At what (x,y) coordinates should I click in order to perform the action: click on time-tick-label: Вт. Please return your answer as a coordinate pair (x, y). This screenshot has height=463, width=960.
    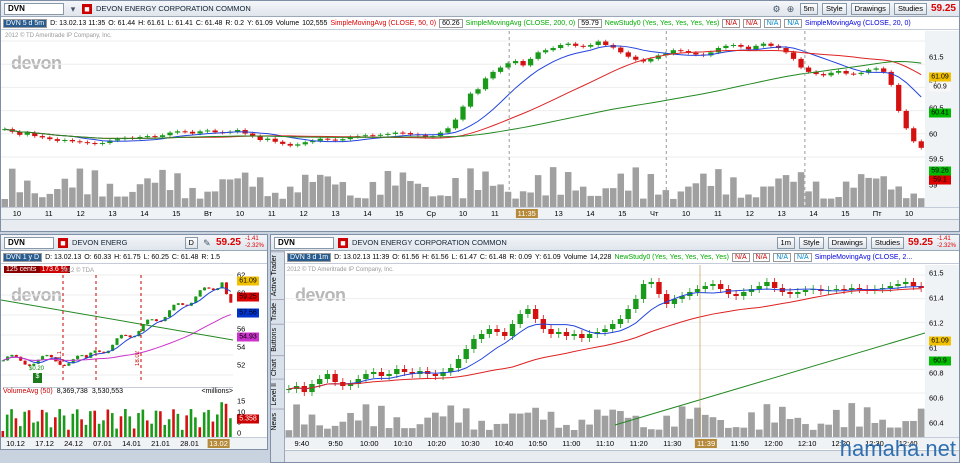
    Looking at the image, I should click on (208, 213).